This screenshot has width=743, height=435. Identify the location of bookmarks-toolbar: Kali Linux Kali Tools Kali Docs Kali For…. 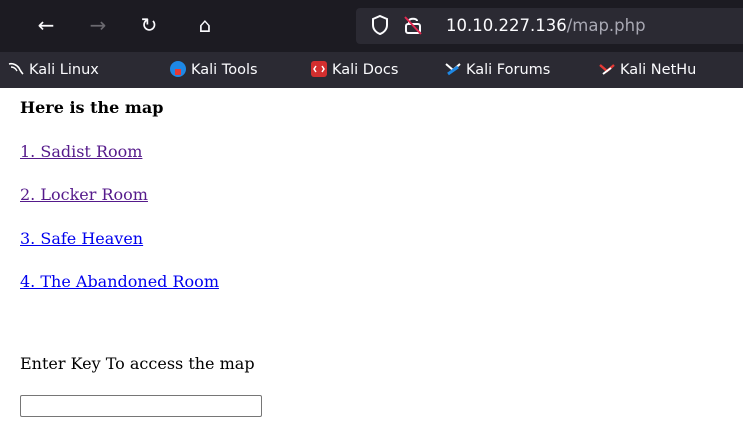
(371, 70).